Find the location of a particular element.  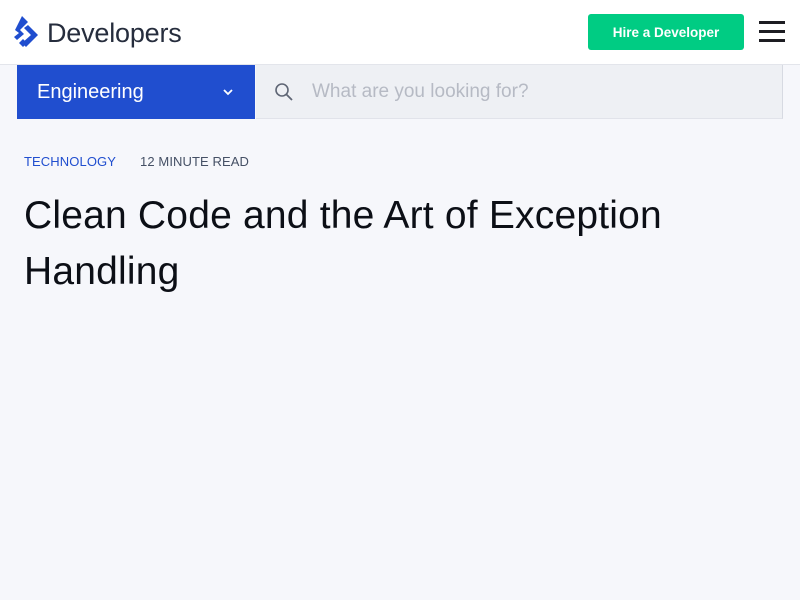

filter-bar: Engineering is located at coordinates (400, 92).